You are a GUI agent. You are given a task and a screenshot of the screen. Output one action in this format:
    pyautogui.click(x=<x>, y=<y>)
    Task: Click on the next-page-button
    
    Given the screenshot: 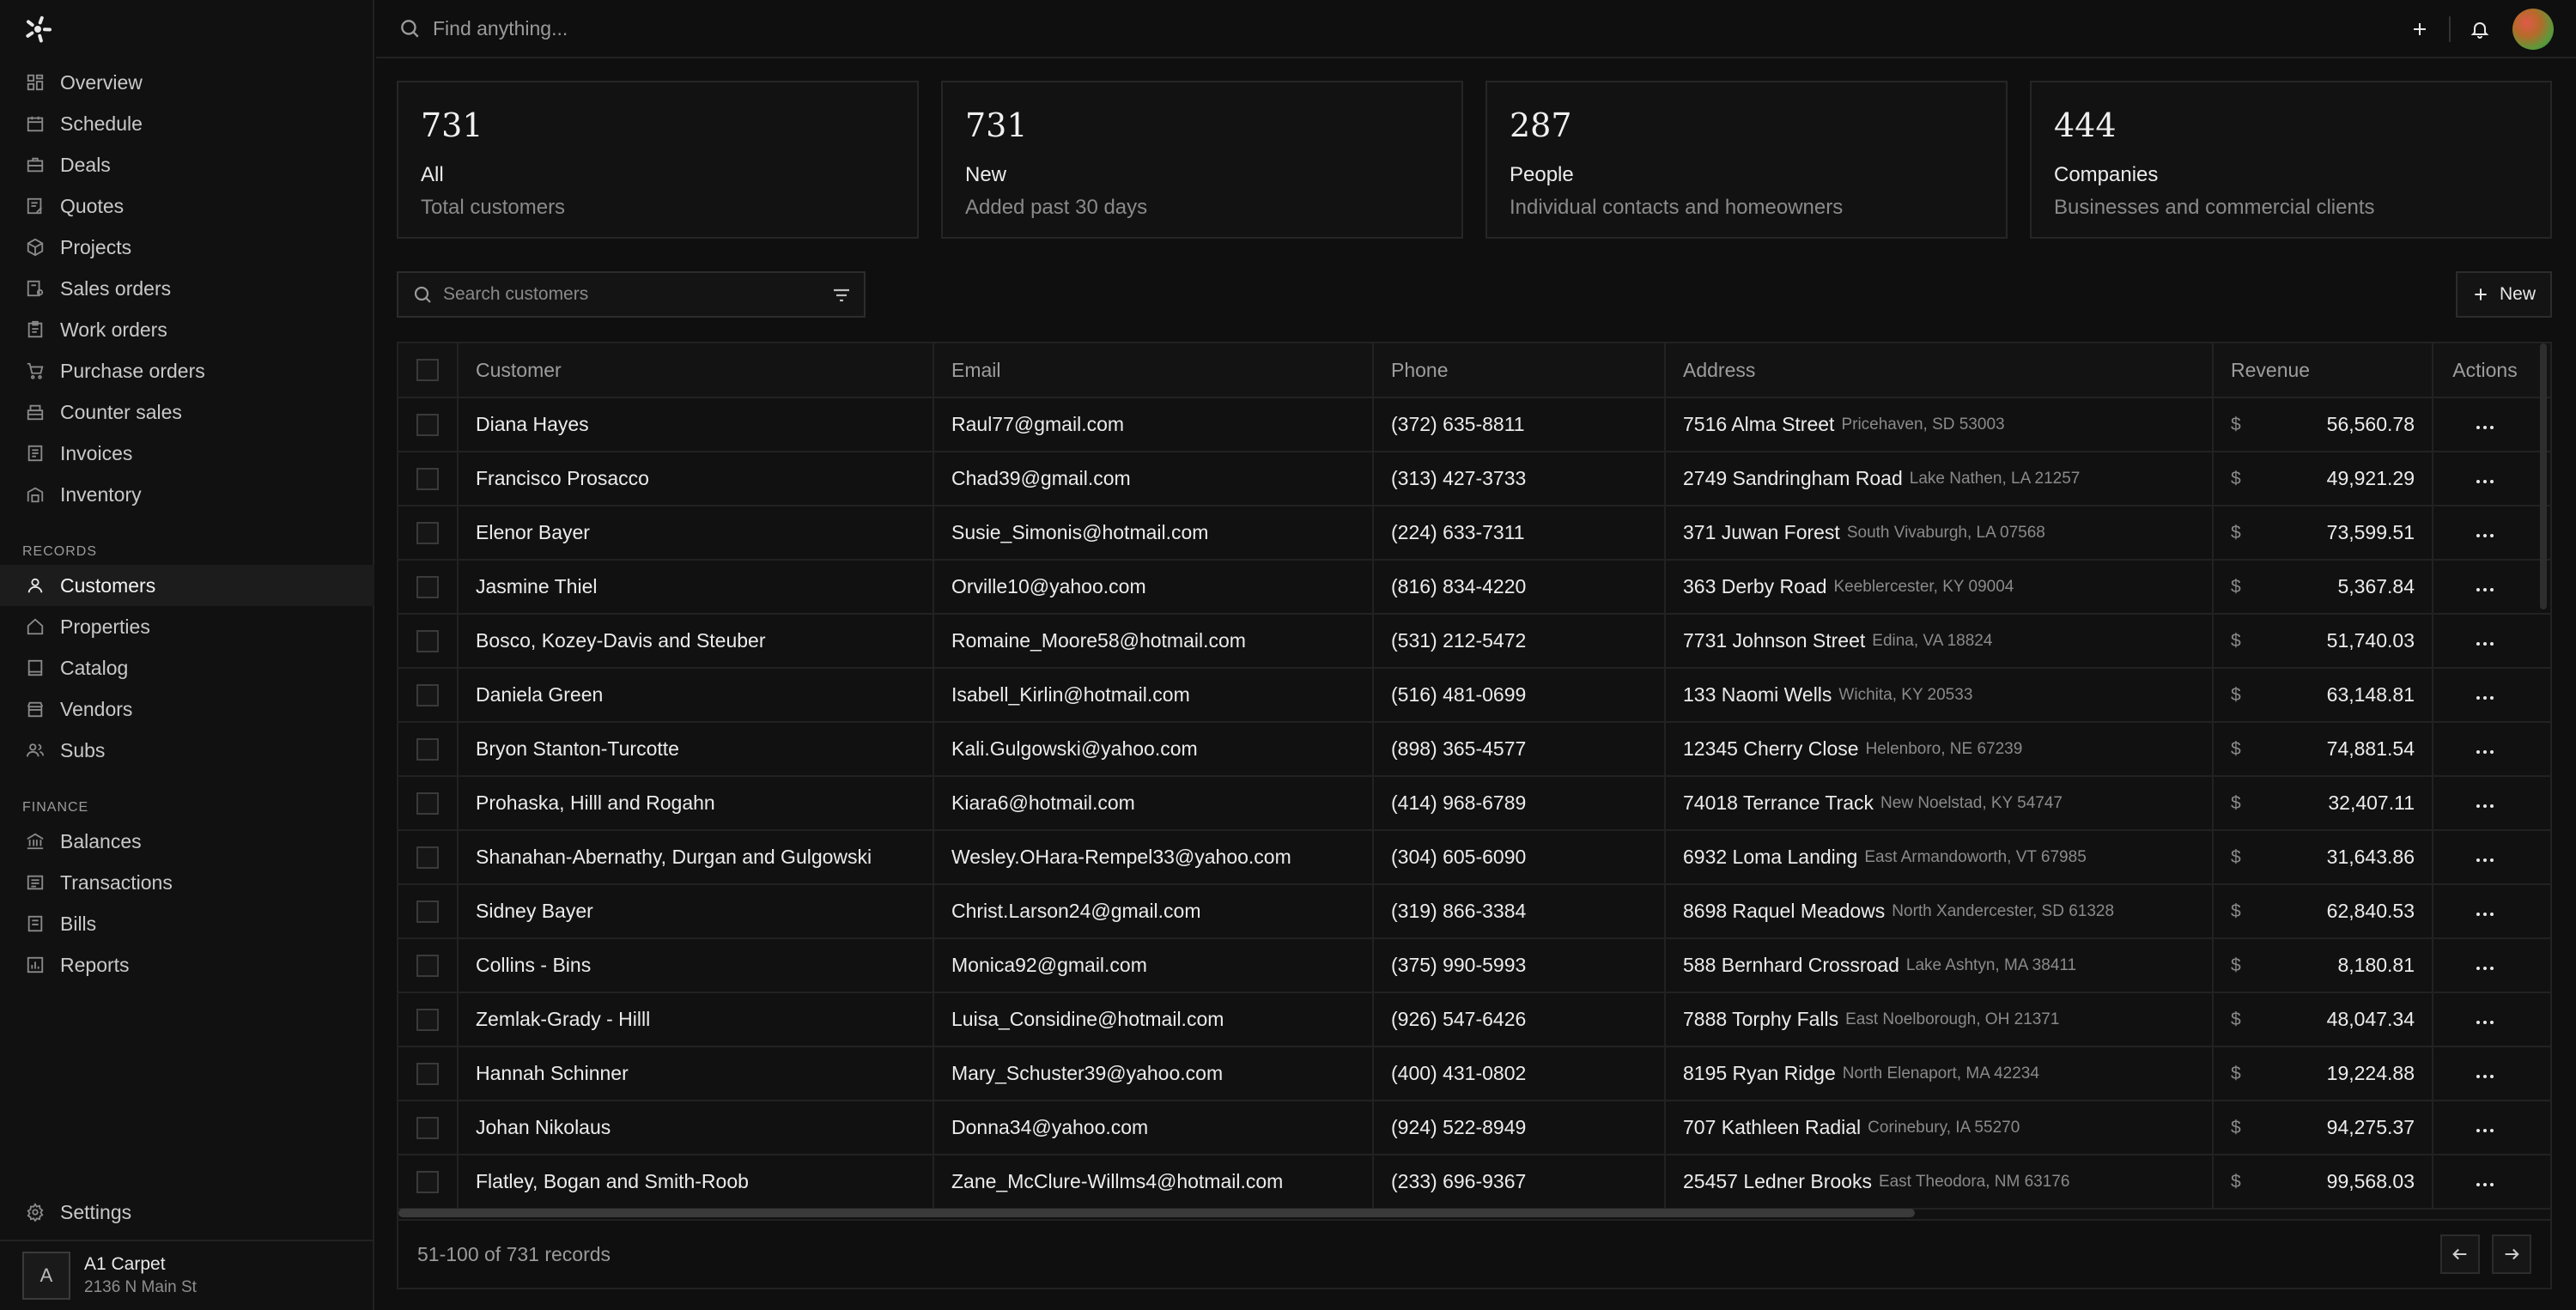 What is the action you would take?
    pyautogui.click(x=2511, y=1254)
    